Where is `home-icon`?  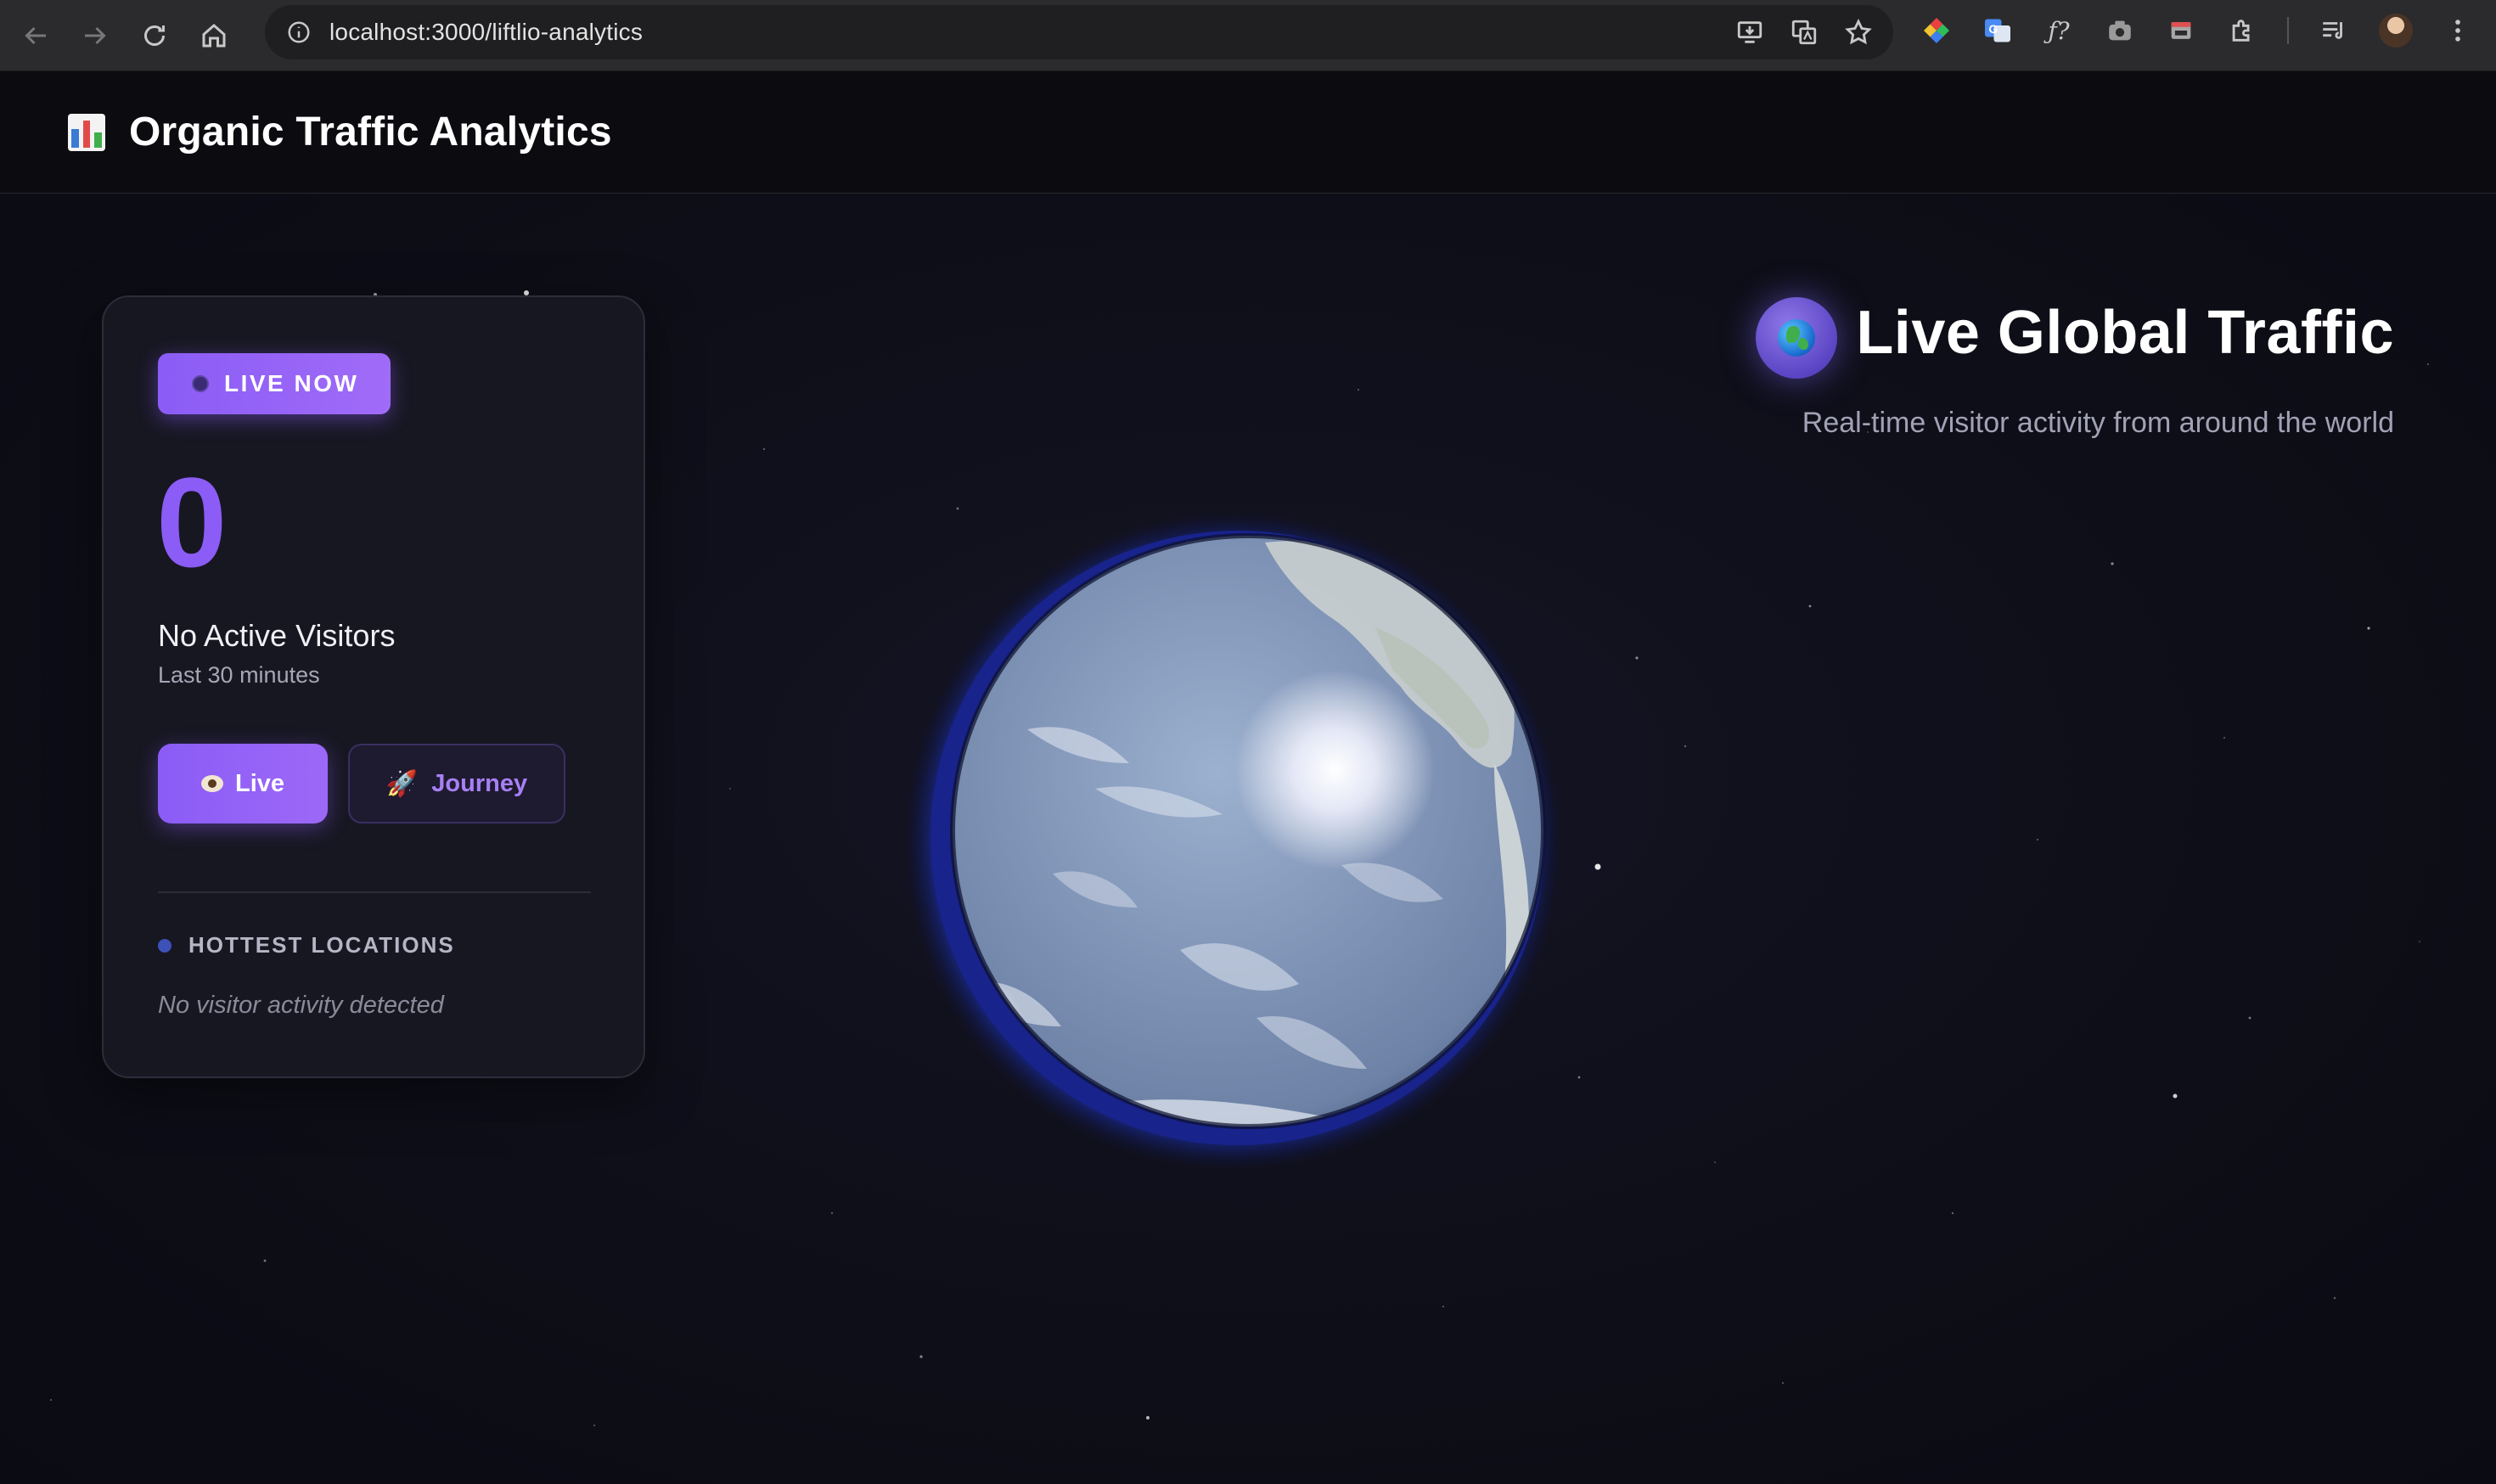
home-icon is located at coordinates (214, 35).